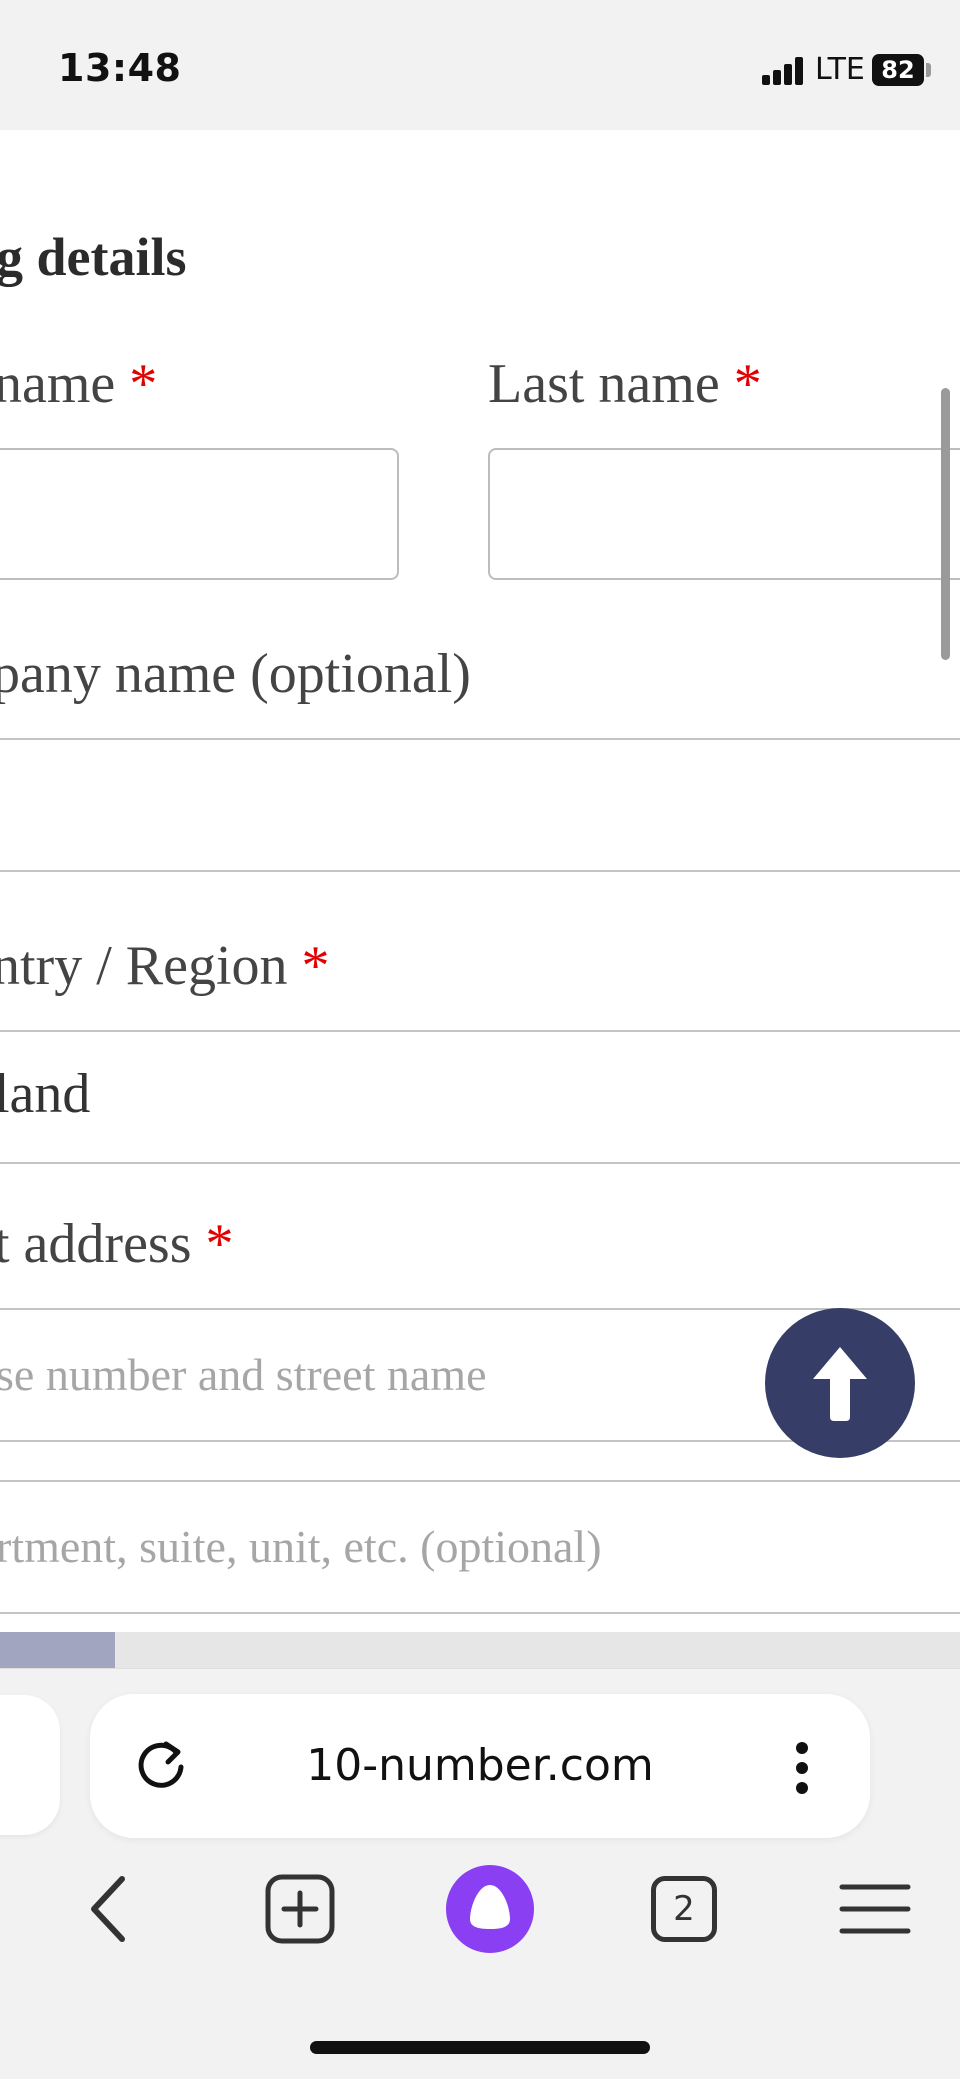 Image resolution: width=960 pixels, height=2079 pixels. I want to click on alice-assistant-icon, so click(490, 1909).